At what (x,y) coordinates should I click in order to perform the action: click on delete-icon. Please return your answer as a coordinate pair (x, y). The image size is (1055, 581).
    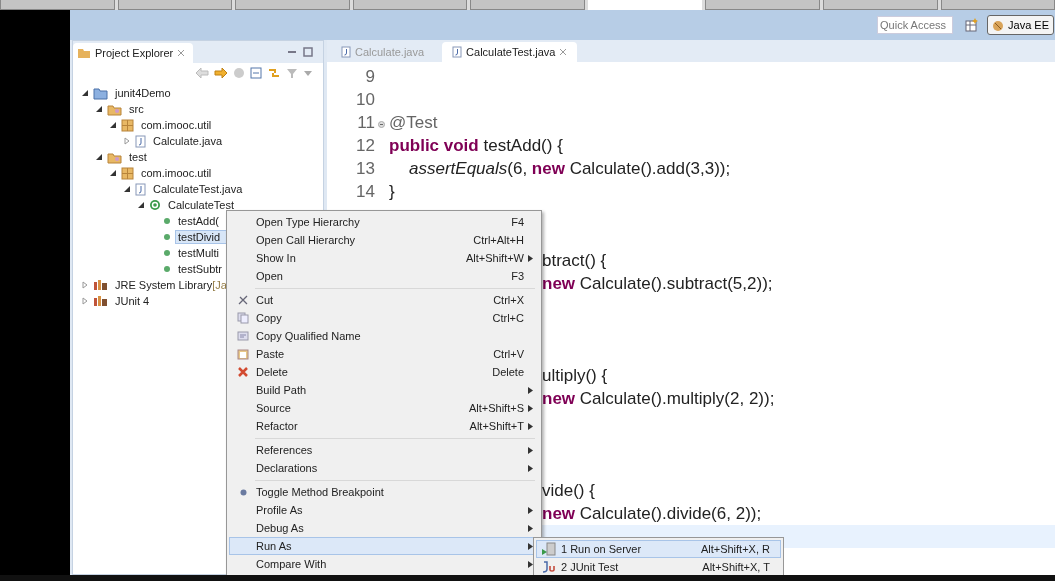
    Looking at the image, I should click on (243, 372).